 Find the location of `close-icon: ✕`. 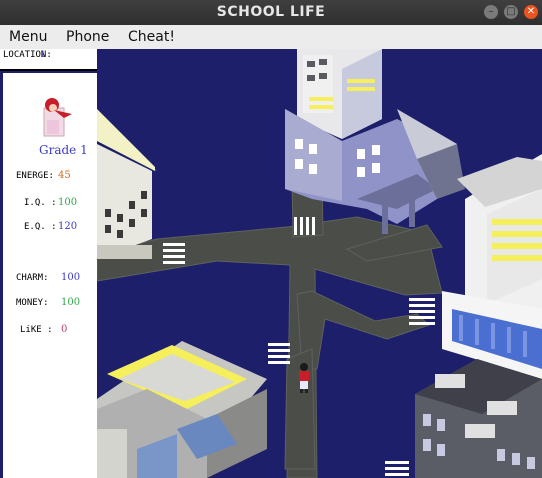

close-icon: ✕ is located at coordinates (531, 11).